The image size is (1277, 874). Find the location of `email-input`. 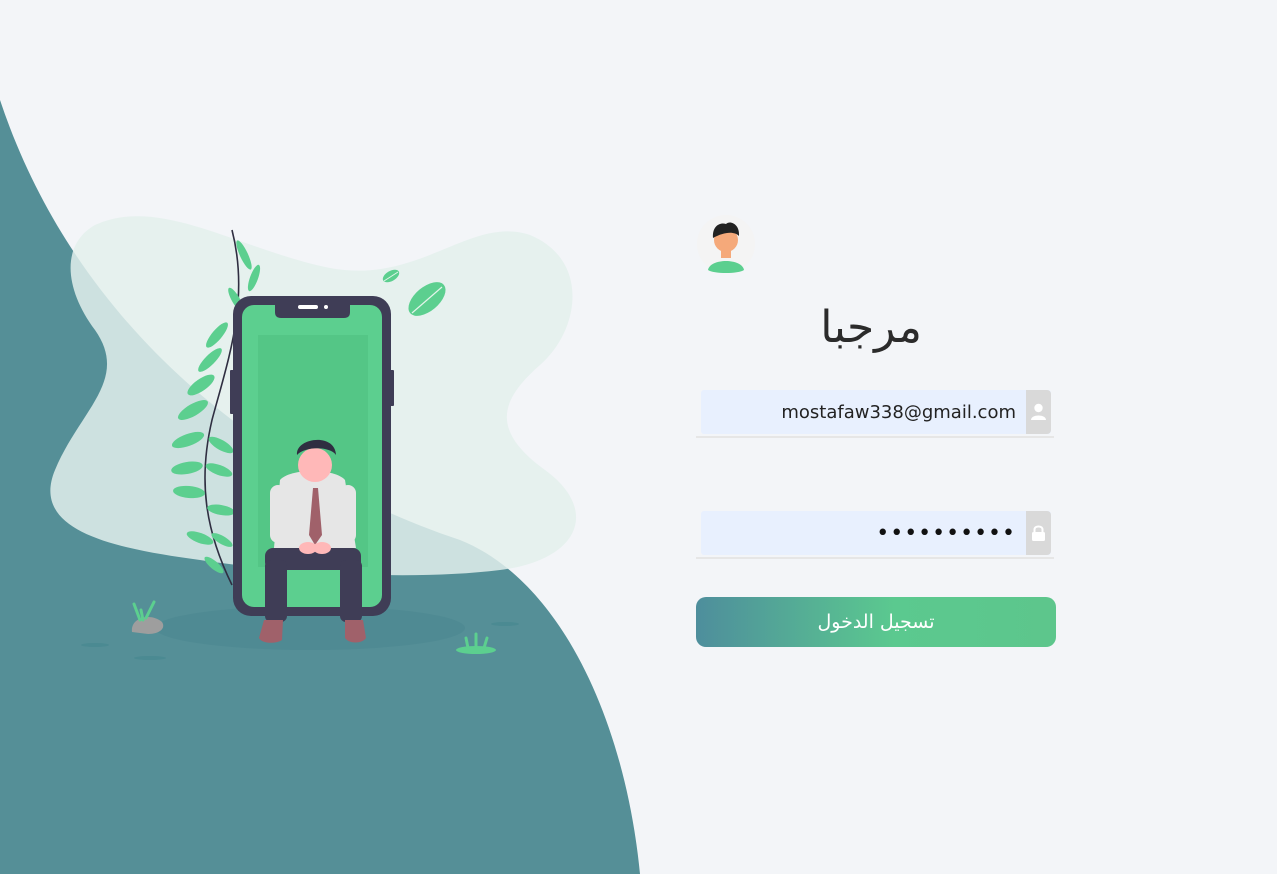

email-input is located at coordinates (860, 412).